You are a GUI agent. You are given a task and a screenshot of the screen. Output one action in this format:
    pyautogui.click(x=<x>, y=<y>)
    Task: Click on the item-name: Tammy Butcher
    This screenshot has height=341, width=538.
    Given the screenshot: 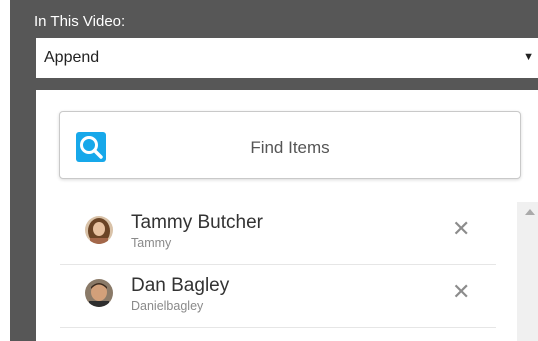 What is the action you would take?
    pyautogui.click(x=197, y=222)
    